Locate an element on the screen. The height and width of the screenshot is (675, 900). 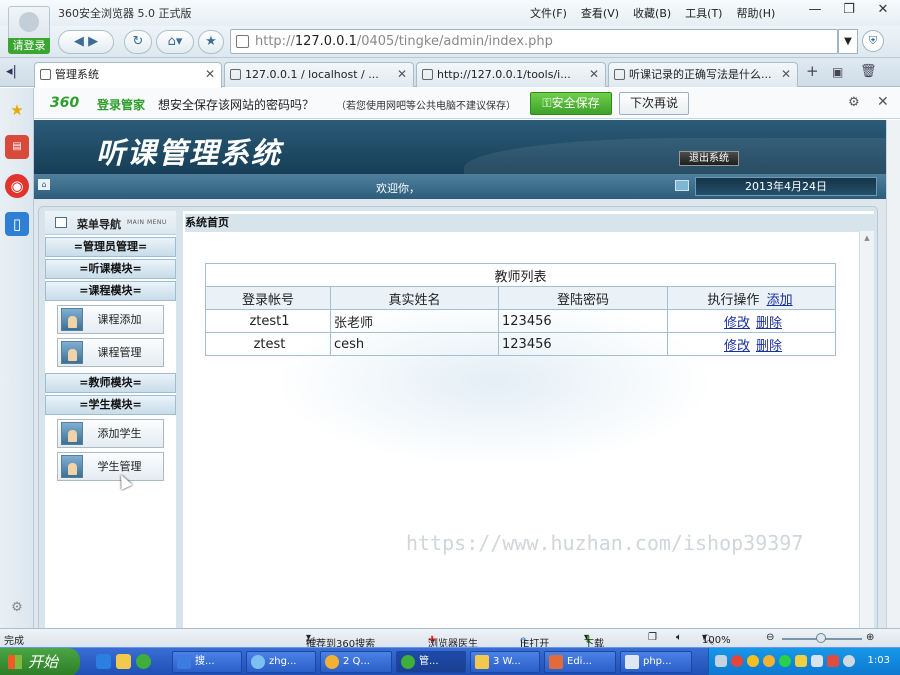
menu-favorites: 收藏(B) is located at coordinates (652, 13).